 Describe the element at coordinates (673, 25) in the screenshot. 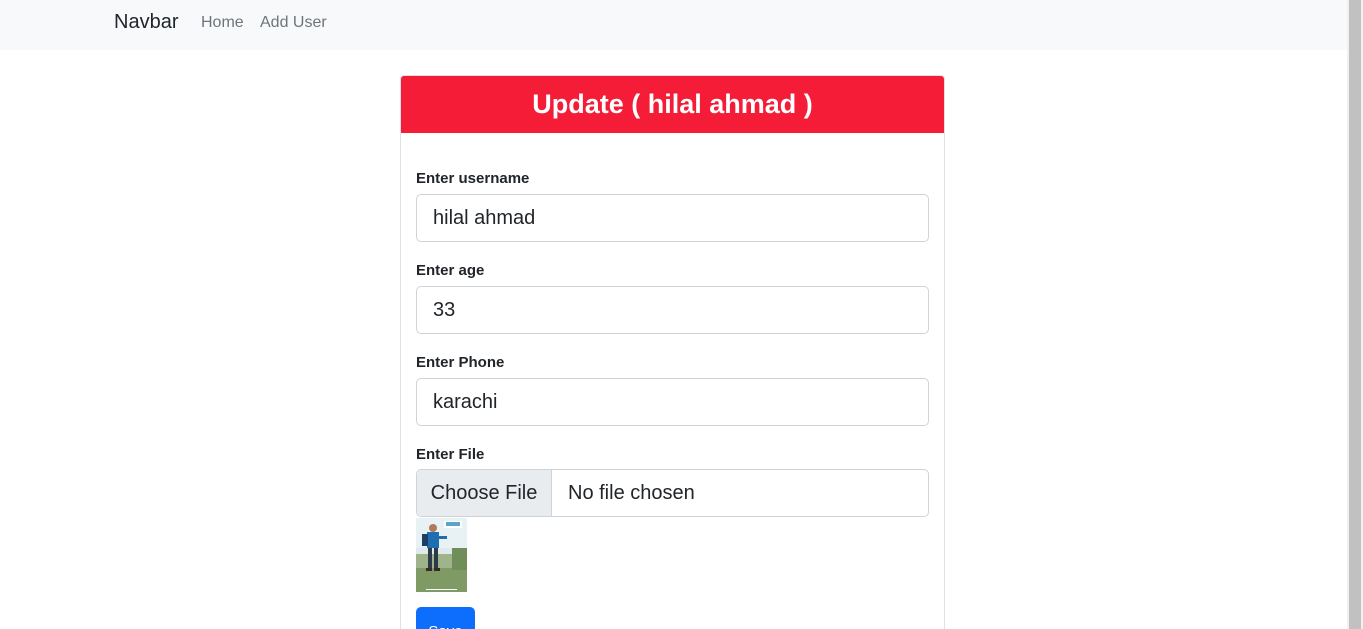

I see `navbar: Navbar Home Add User` at that location.